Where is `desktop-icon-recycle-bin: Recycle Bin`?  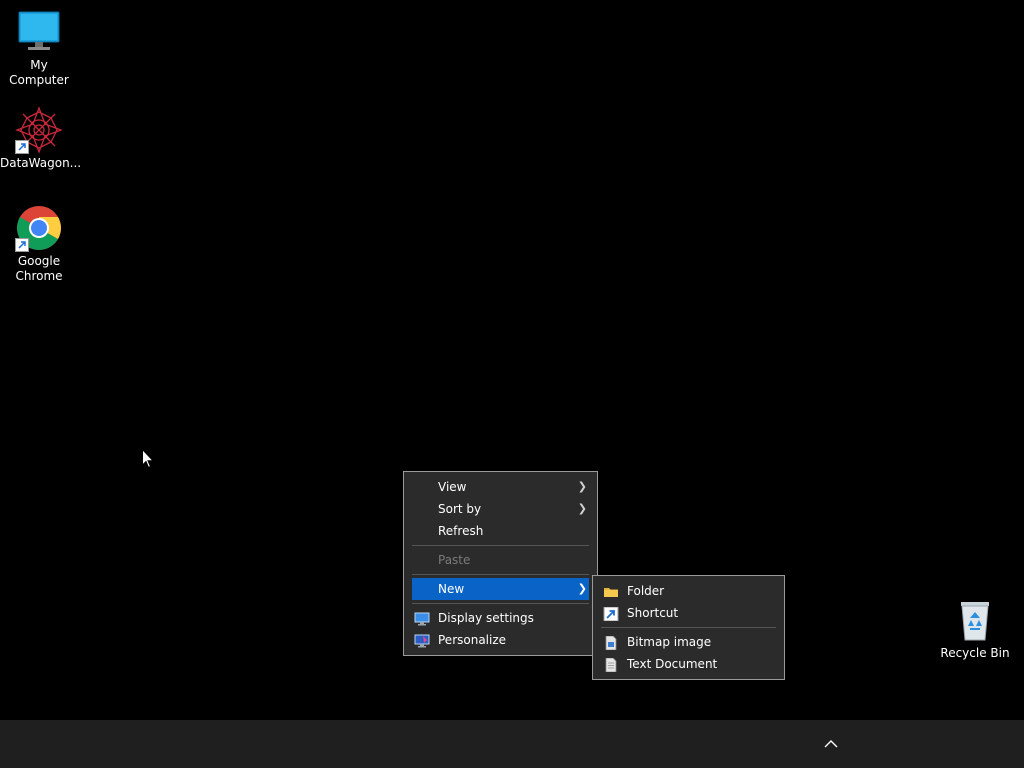
desktop-icon-recycle-bin: Recycle Bin is located at coordinates (975, 628).